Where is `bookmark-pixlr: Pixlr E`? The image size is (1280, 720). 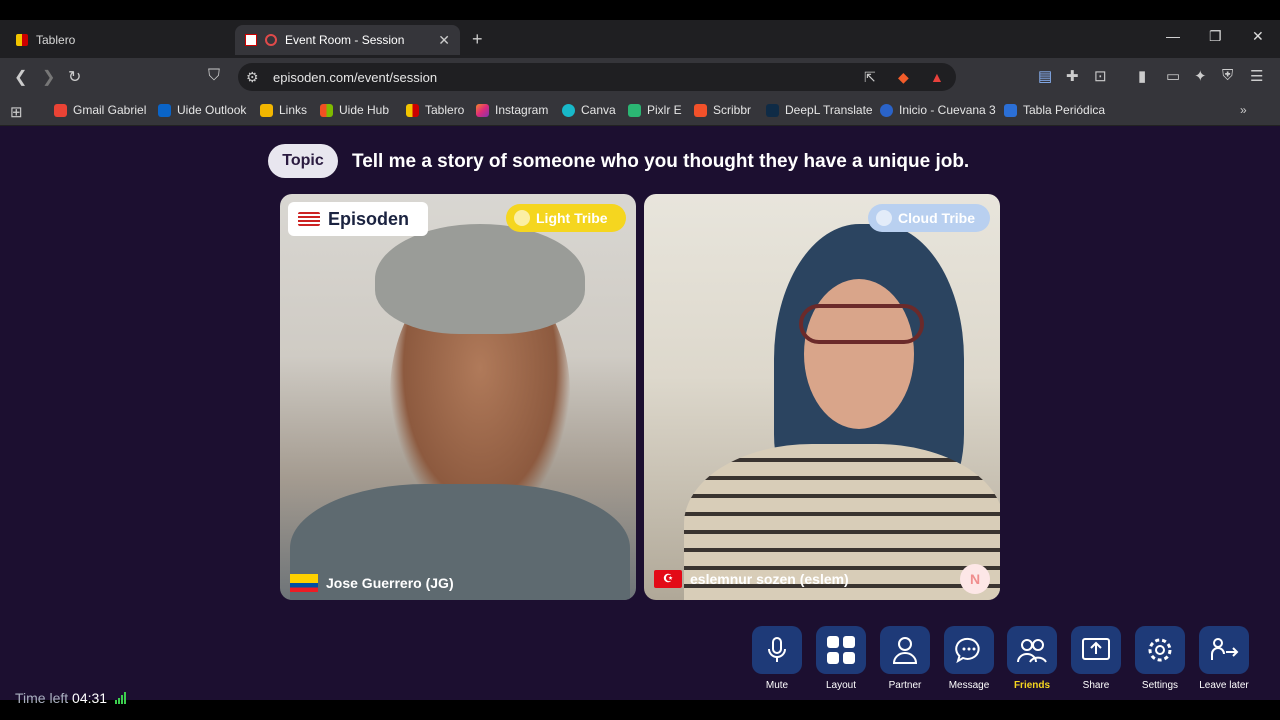 bookmark-pixlr: Pixlr E is located at coordinates (655, 110).